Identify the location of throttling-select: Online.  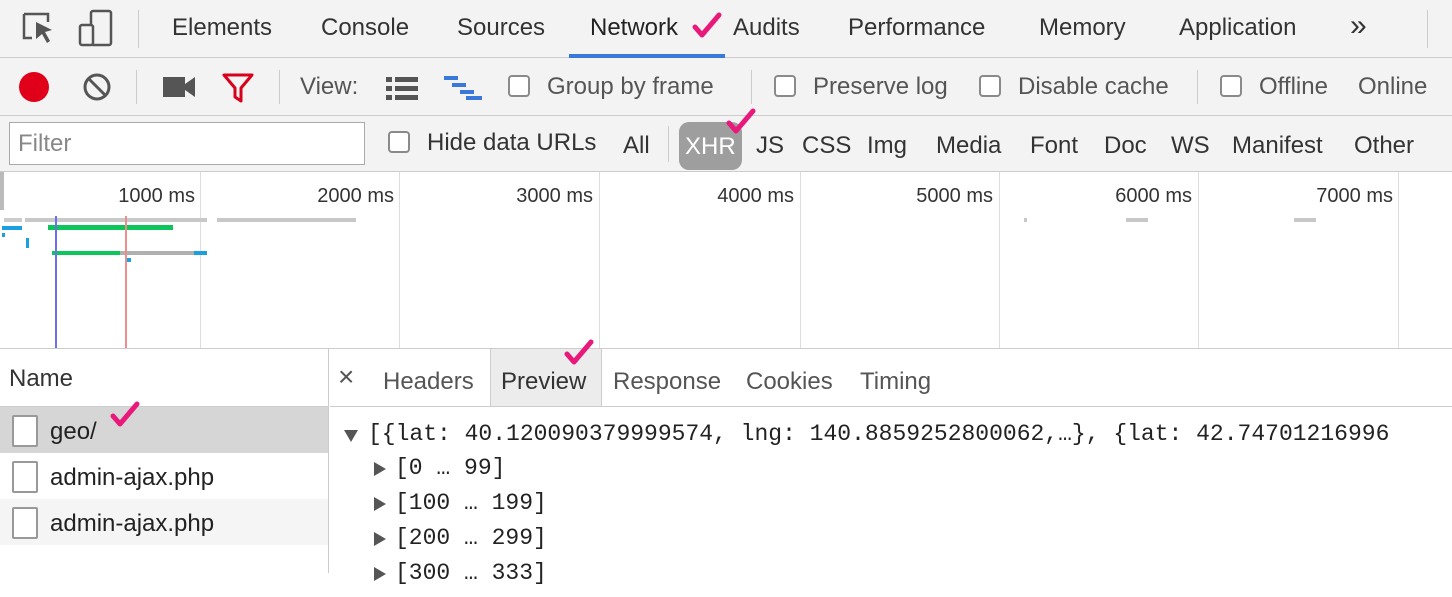
(1392, 87).